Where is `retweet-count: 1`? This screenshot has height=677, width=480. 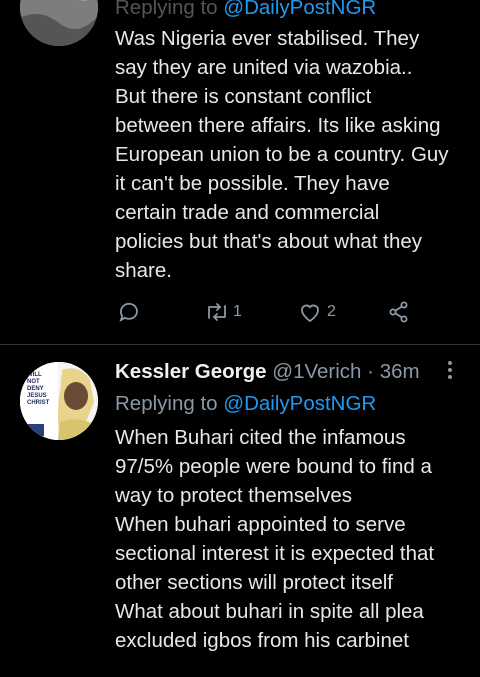
retweet-count: 1 is located at coordinates (237, 311).